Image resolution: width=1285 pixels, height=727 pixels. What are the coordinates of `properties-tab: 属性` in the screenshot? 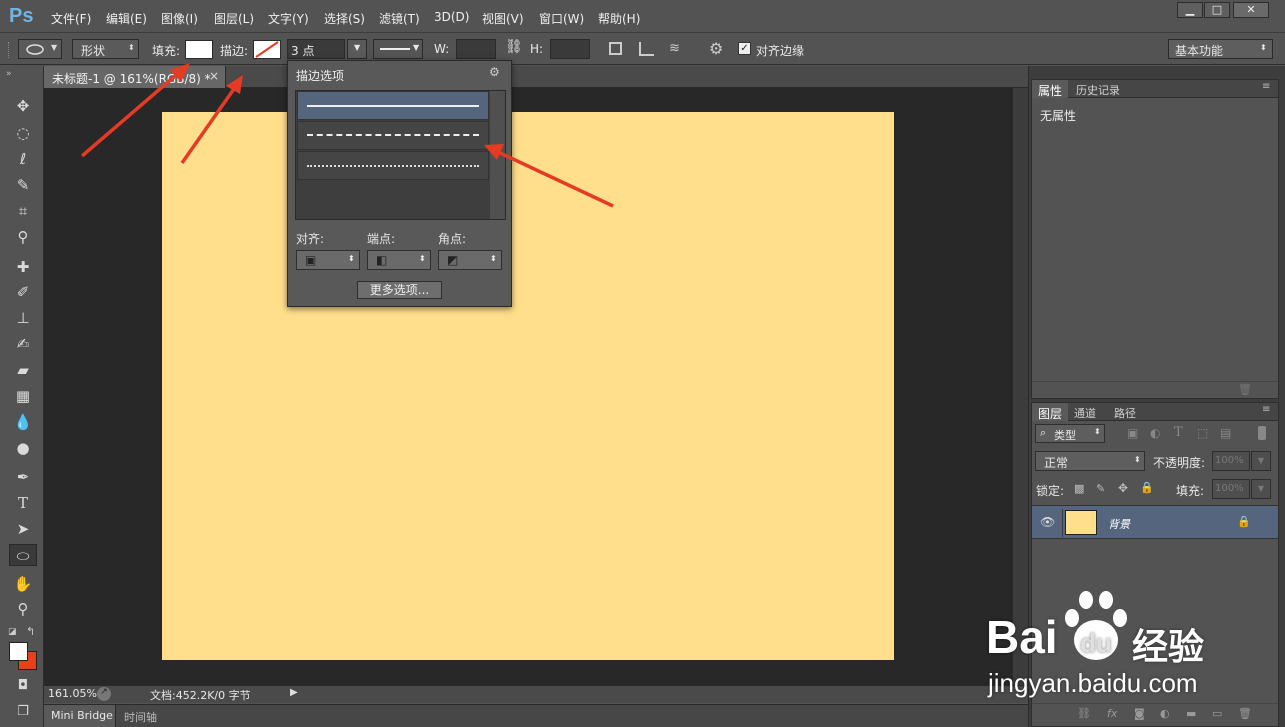 It's located at (1050, 89).